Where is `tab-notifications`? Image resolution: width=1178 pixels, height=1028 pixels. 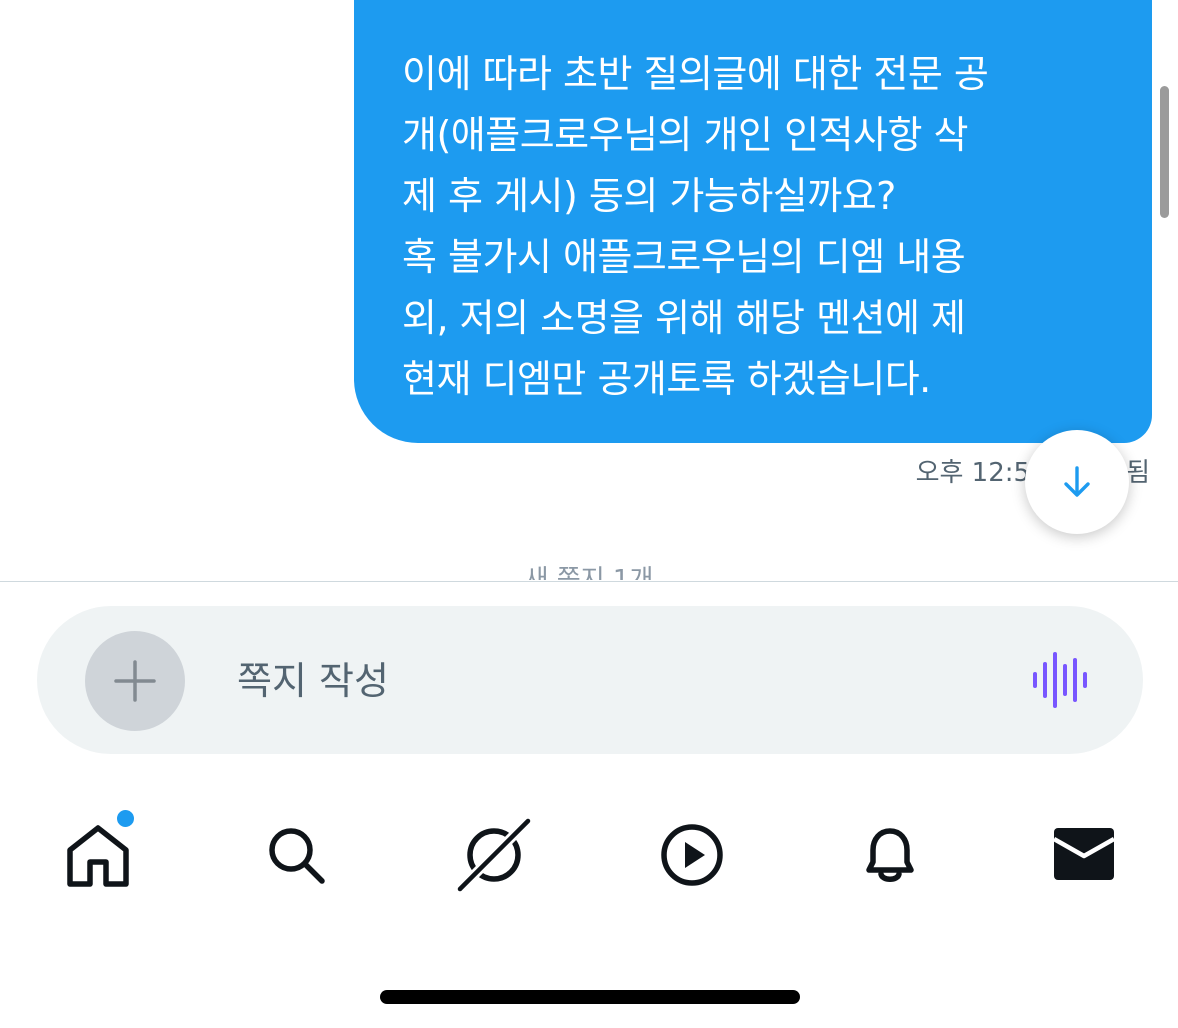 tab-notifications is located at coordinates (890, 855).